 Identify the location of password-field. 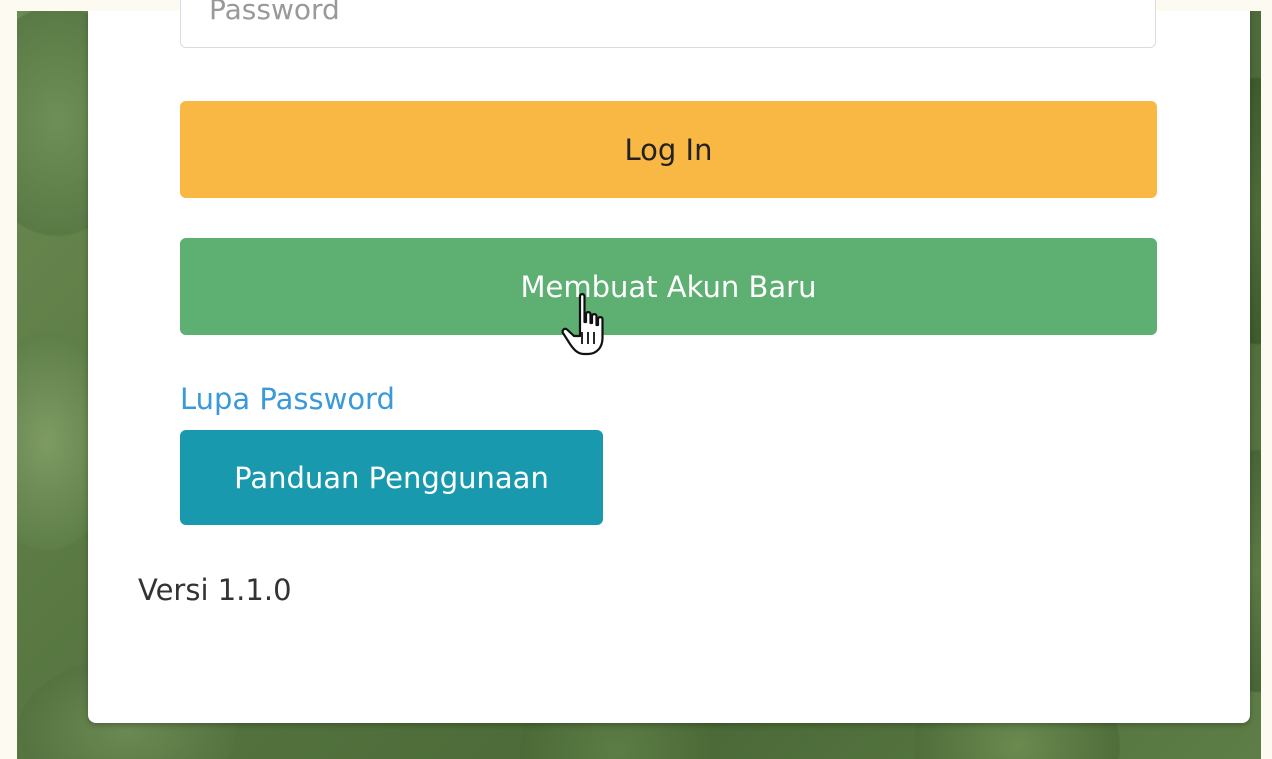
(668, 24).